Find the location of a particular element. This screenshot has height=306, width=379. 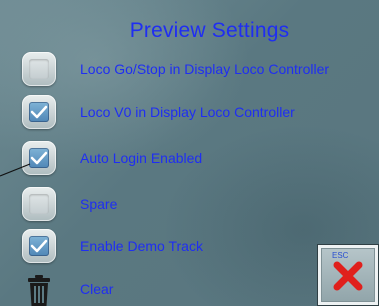

esc-label: ESC is located at coordinates (340, 255).